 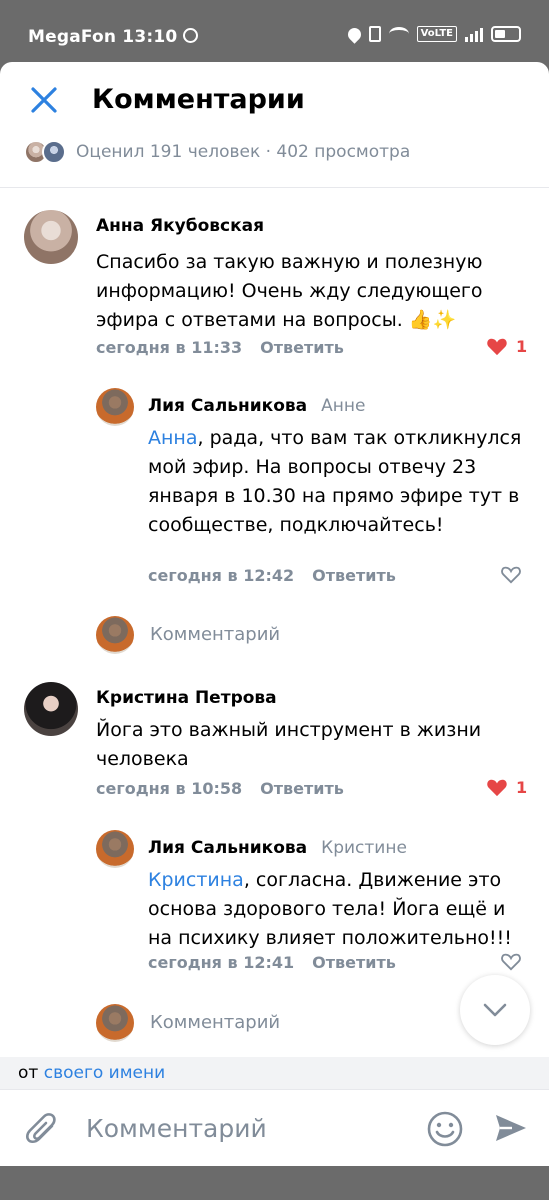 What do you see at coordinates (243, 152) in the screenshot?
I see `likes-views-text: Оценил 191 человек · 402 просмотра` at bounding box center [243, 152].